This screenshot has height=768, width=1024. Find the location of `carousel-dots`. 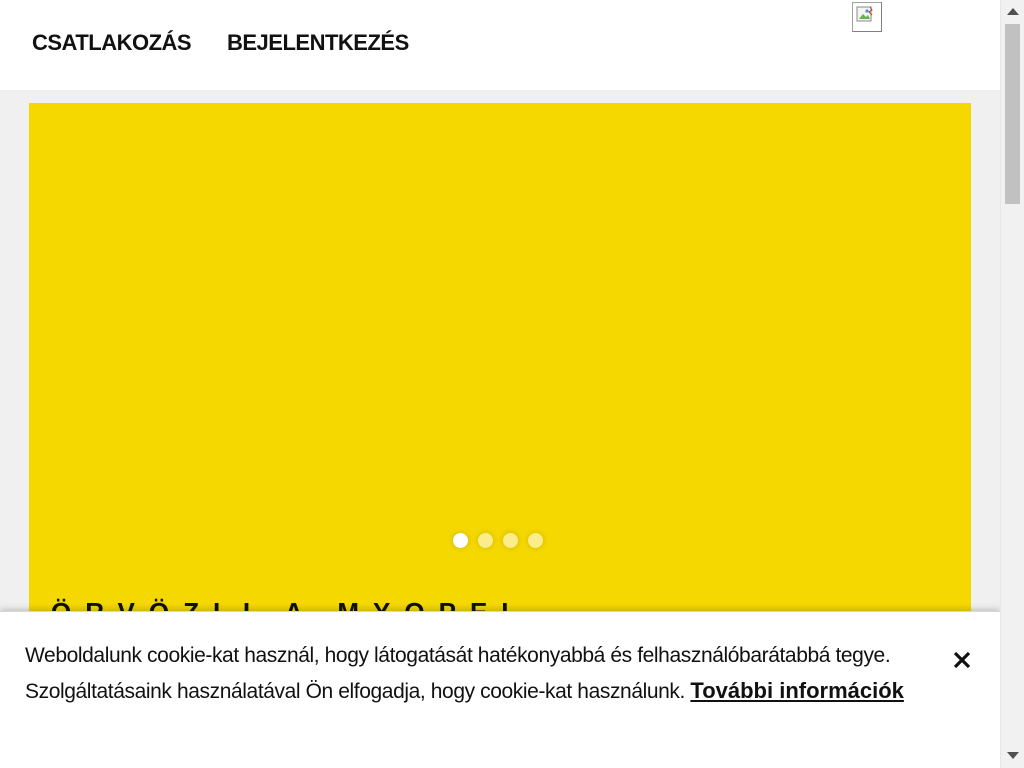

carousel-dots is located at coordinates (498, 541).